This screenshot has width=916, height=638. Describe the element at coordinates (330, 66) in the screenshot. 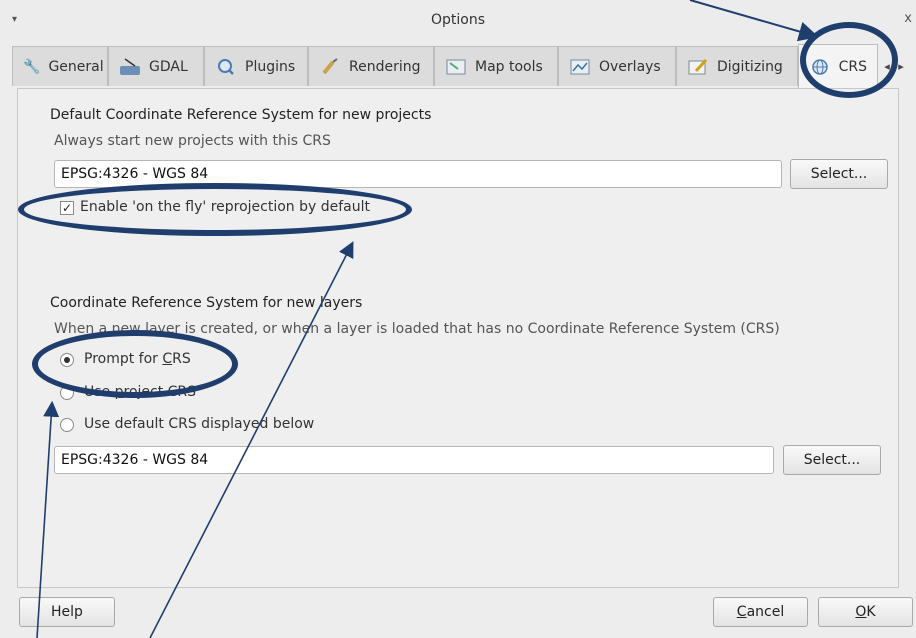

I see `brush-icon` at that location.